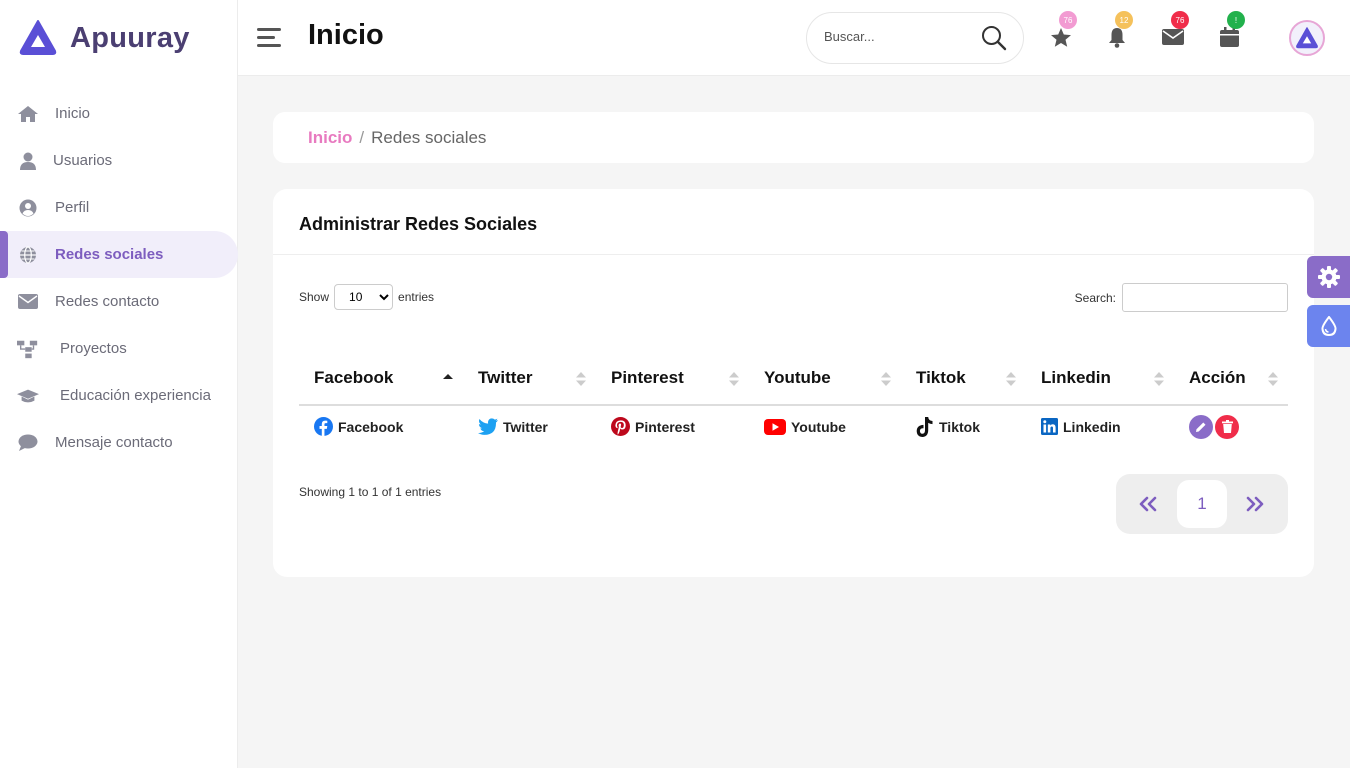 This screenshot has height=768, width=1350. I want to click on column-header-accion: Acción, so click(1231, 378).